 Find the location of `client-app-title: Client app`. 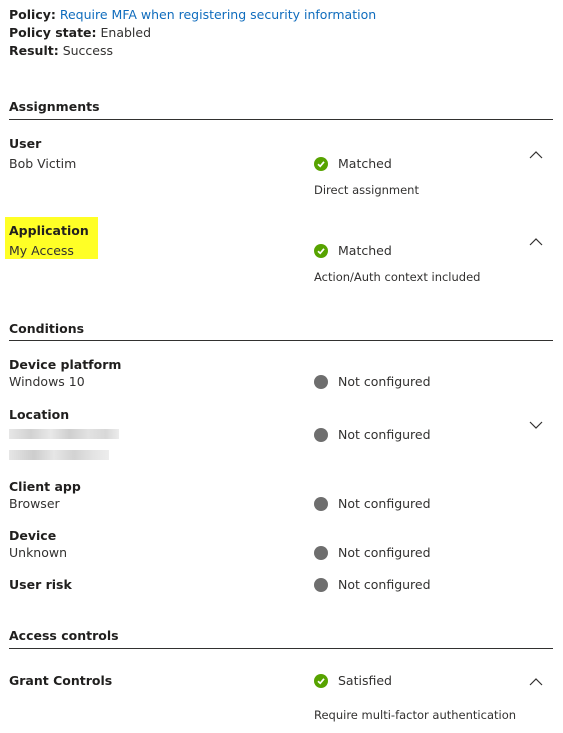

client-app-title: Client app is located at coordinates (45, 486).